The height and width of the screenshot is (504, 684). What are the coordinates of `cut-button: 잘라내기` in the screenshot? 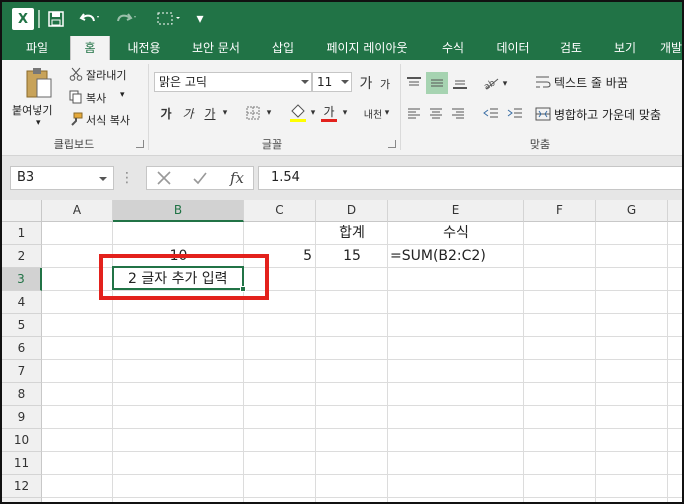 It's located at (106, 75).